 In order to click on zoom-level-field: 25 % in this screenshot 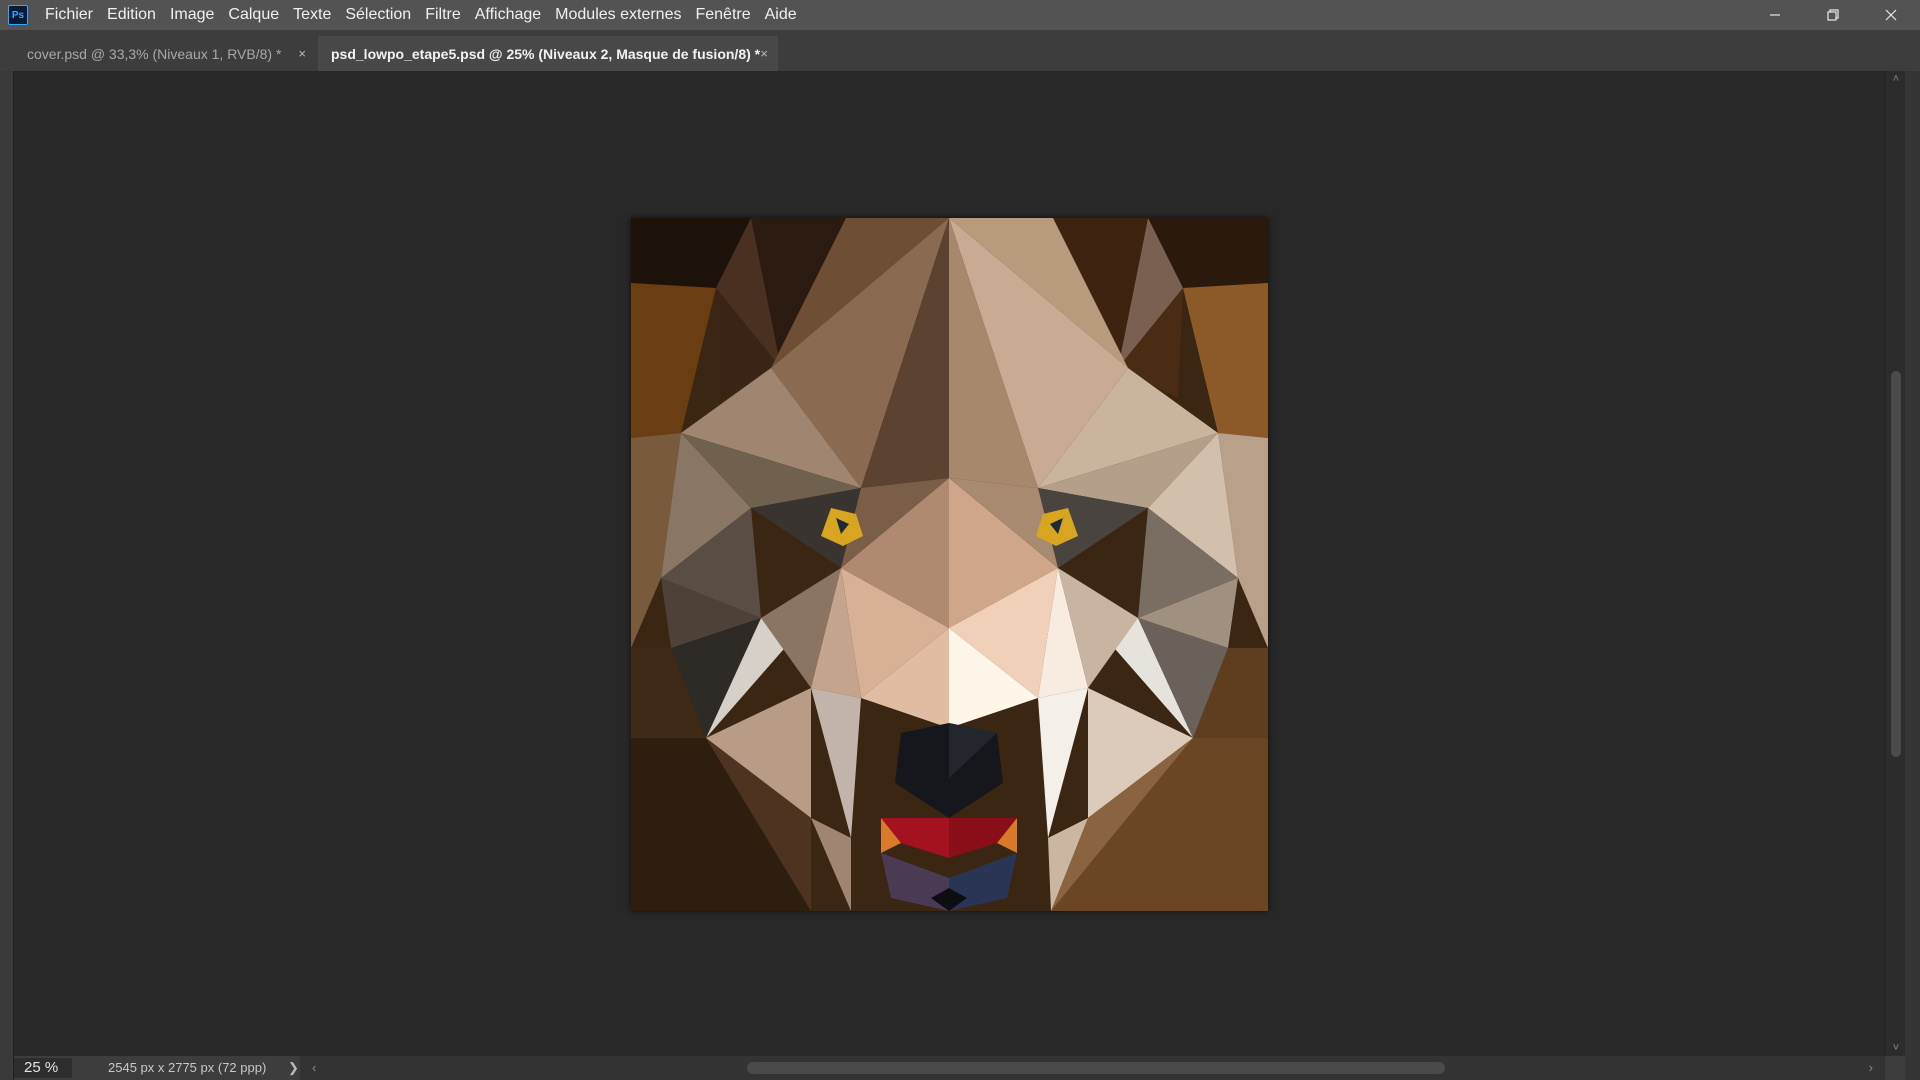, I will do `click(43, 1068)`.